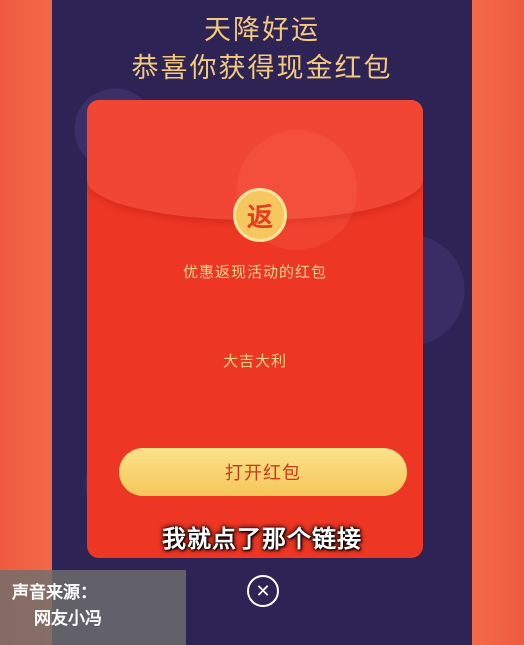 The height and width of the screenshot is (645, 524). I want to click on left-background, so click(26, 322).